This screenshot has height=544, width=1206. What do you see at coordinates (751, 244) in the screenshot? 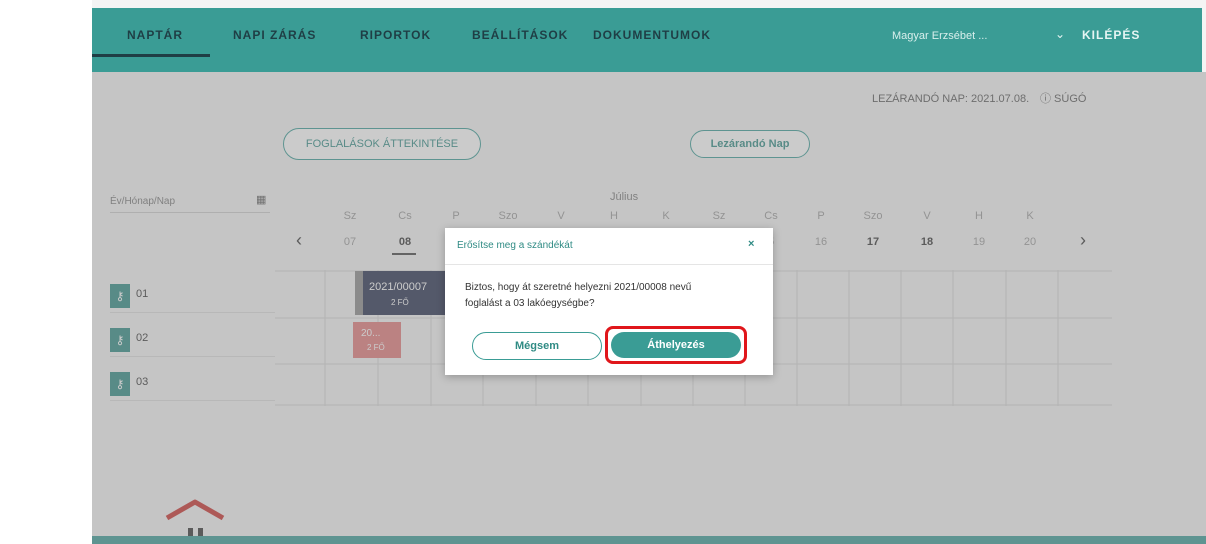
I see `close-icon: ×` at bounding box center [751, 244].